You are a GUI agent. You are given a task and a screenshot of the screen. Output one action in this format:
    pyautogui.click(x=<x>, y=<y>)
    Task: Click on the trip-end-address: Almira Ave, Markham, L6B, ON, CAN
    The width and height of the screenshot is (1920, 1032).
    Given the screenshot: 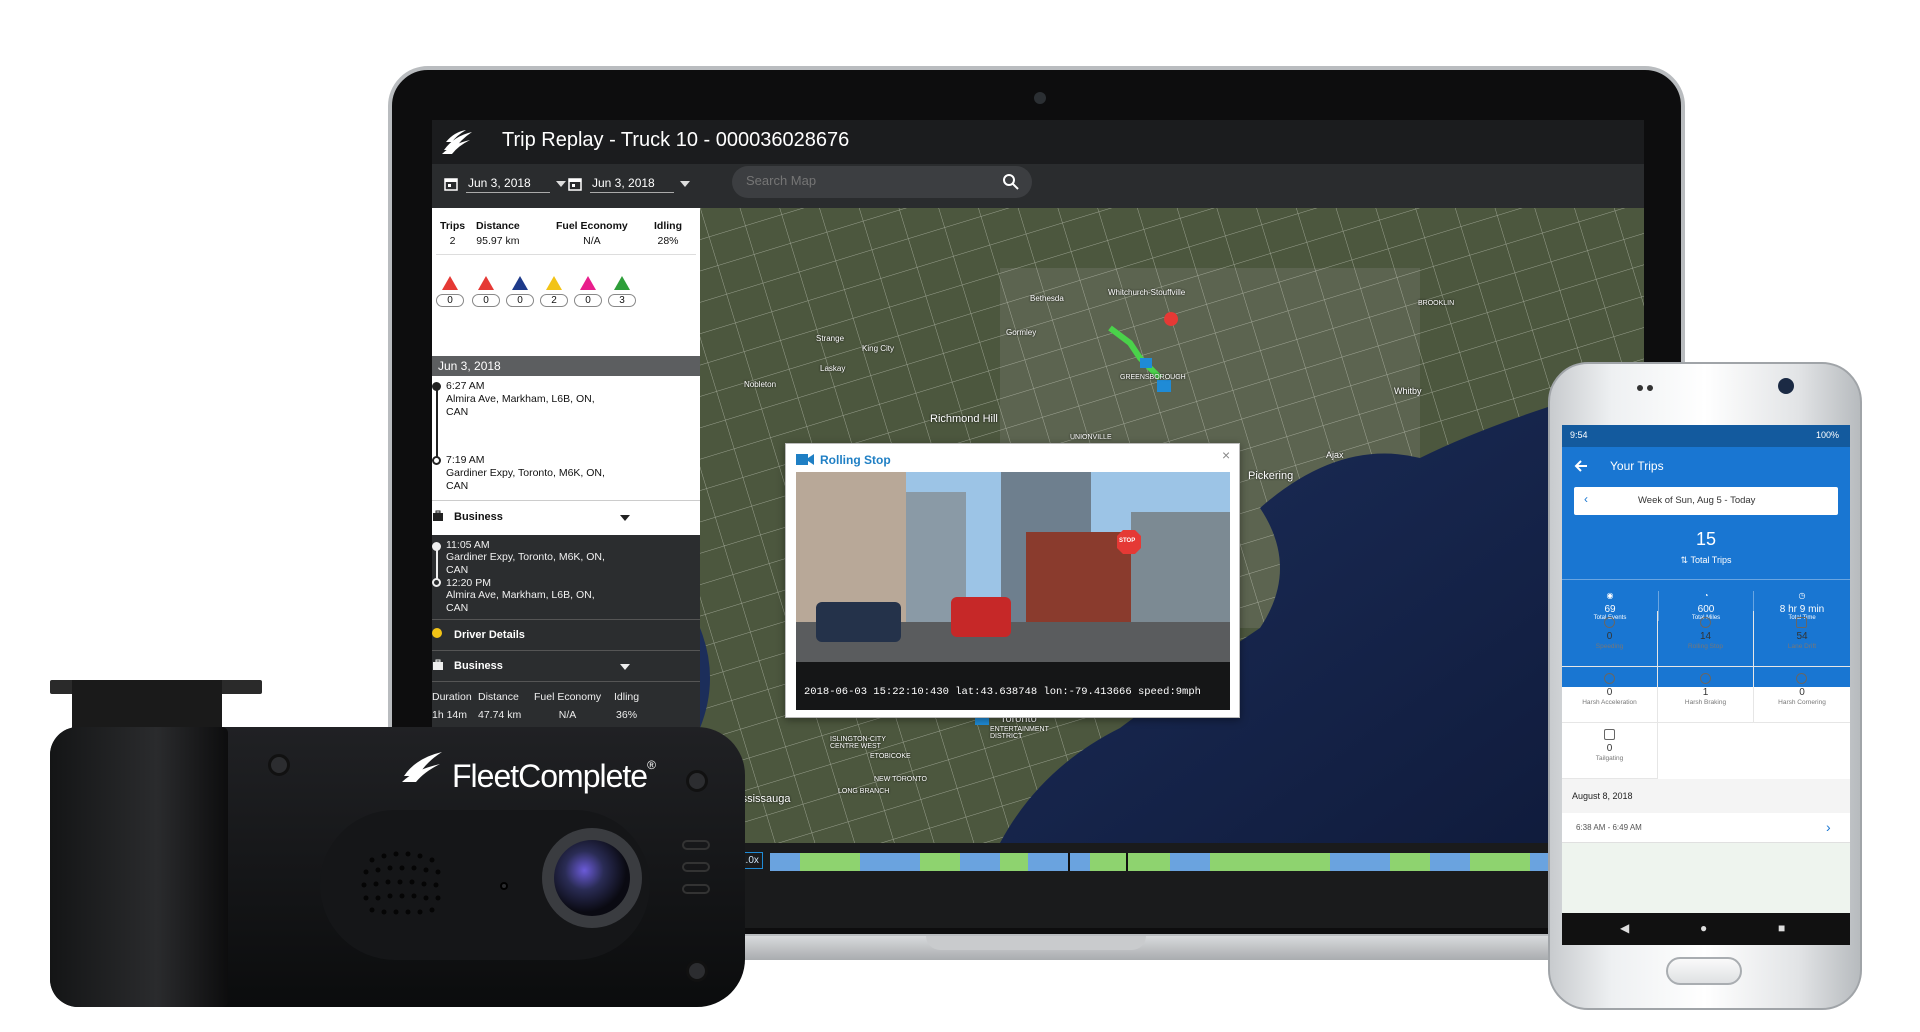 What is the action you would take?
    pyautogui.click(x=520, y=601)
    